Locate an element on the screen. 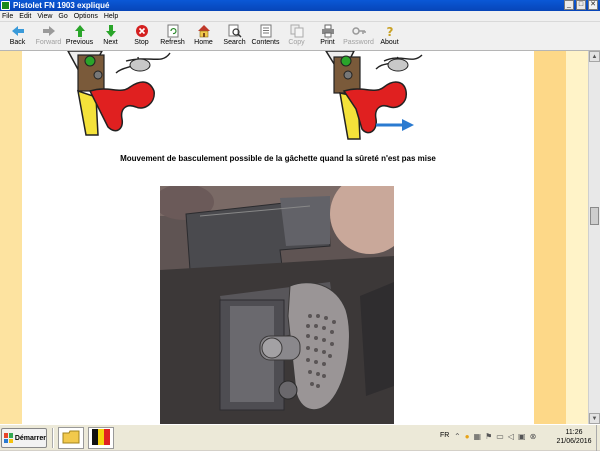 This screenshot has width=600, height=451. copy-label: Copy is located at coordinates (296, 42).